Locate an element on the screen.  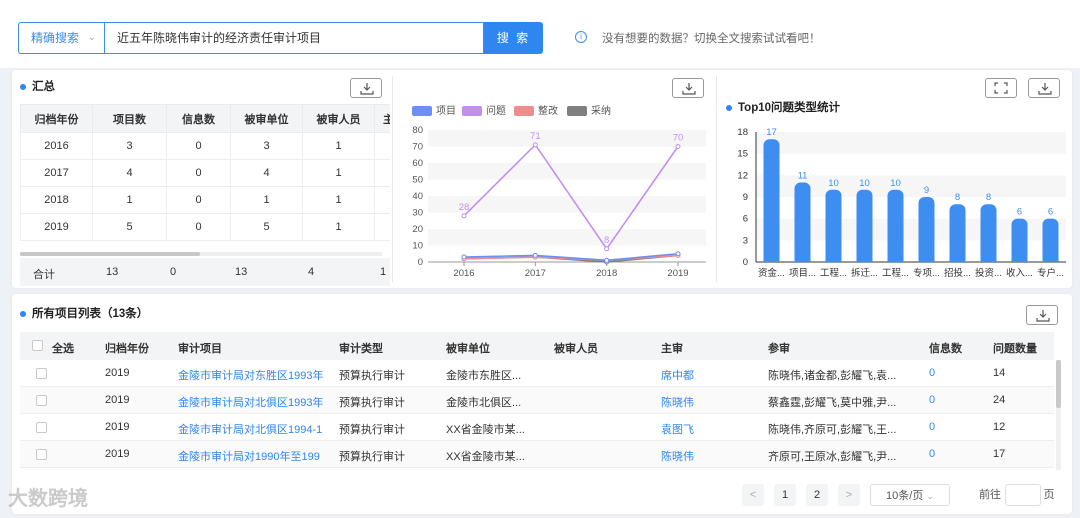
project-list-title: 所有项目列表（13条） is located at coordinates (84, 313).